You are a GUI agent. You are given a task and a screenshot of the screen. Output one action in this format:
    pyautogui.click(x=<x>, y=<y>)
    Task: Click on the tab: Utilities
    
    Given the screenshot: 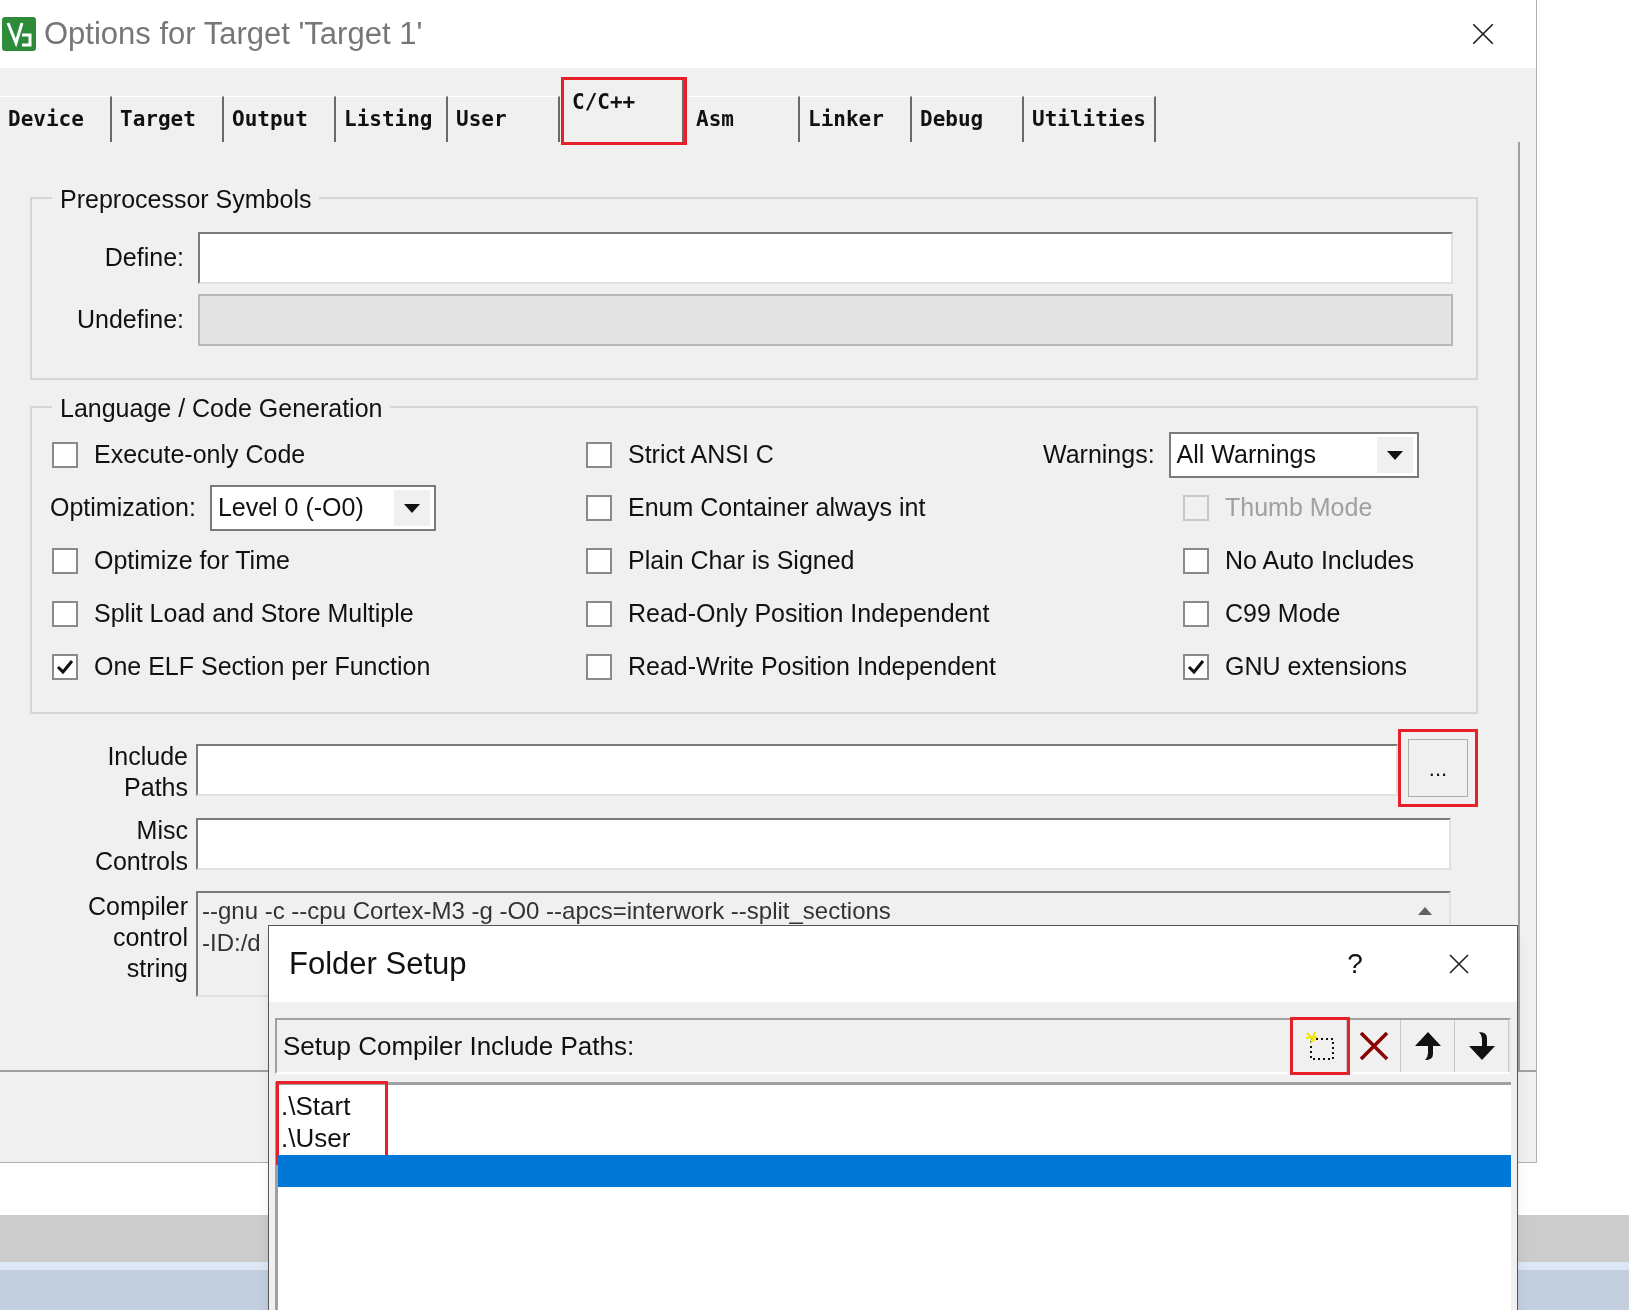 What is the action you would take?
    pyautogui.click(x=1090, y=119)
    